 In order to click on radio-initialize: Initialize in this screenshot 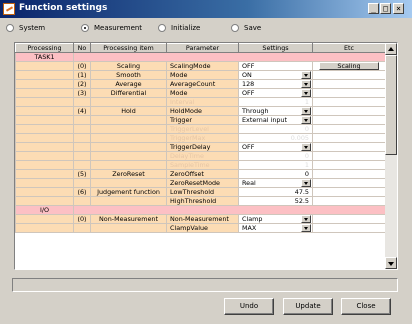, I will do `click(179, 28)`.